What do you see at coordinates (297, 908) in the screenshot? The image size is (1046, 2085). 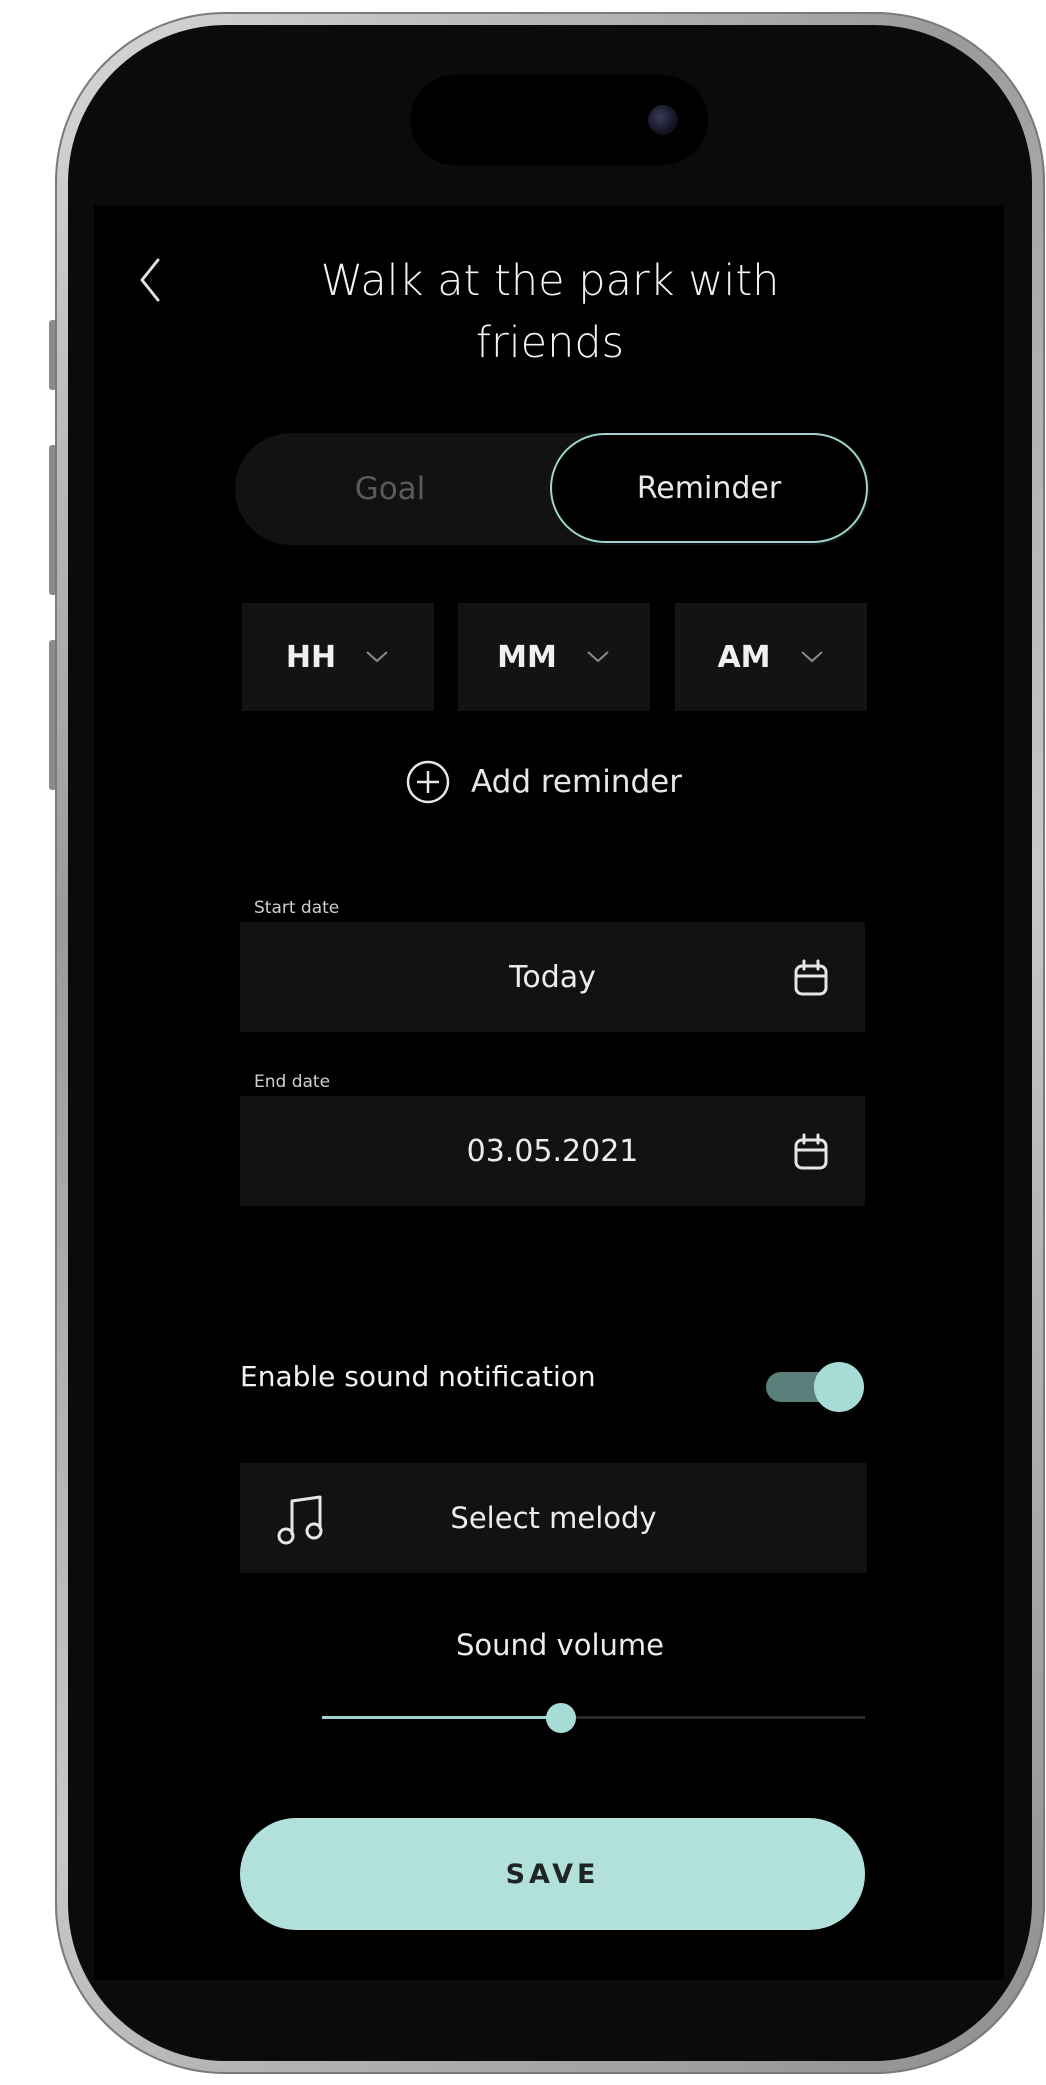 I see `start-date-label: Start date` at bounding box center [297, 908].